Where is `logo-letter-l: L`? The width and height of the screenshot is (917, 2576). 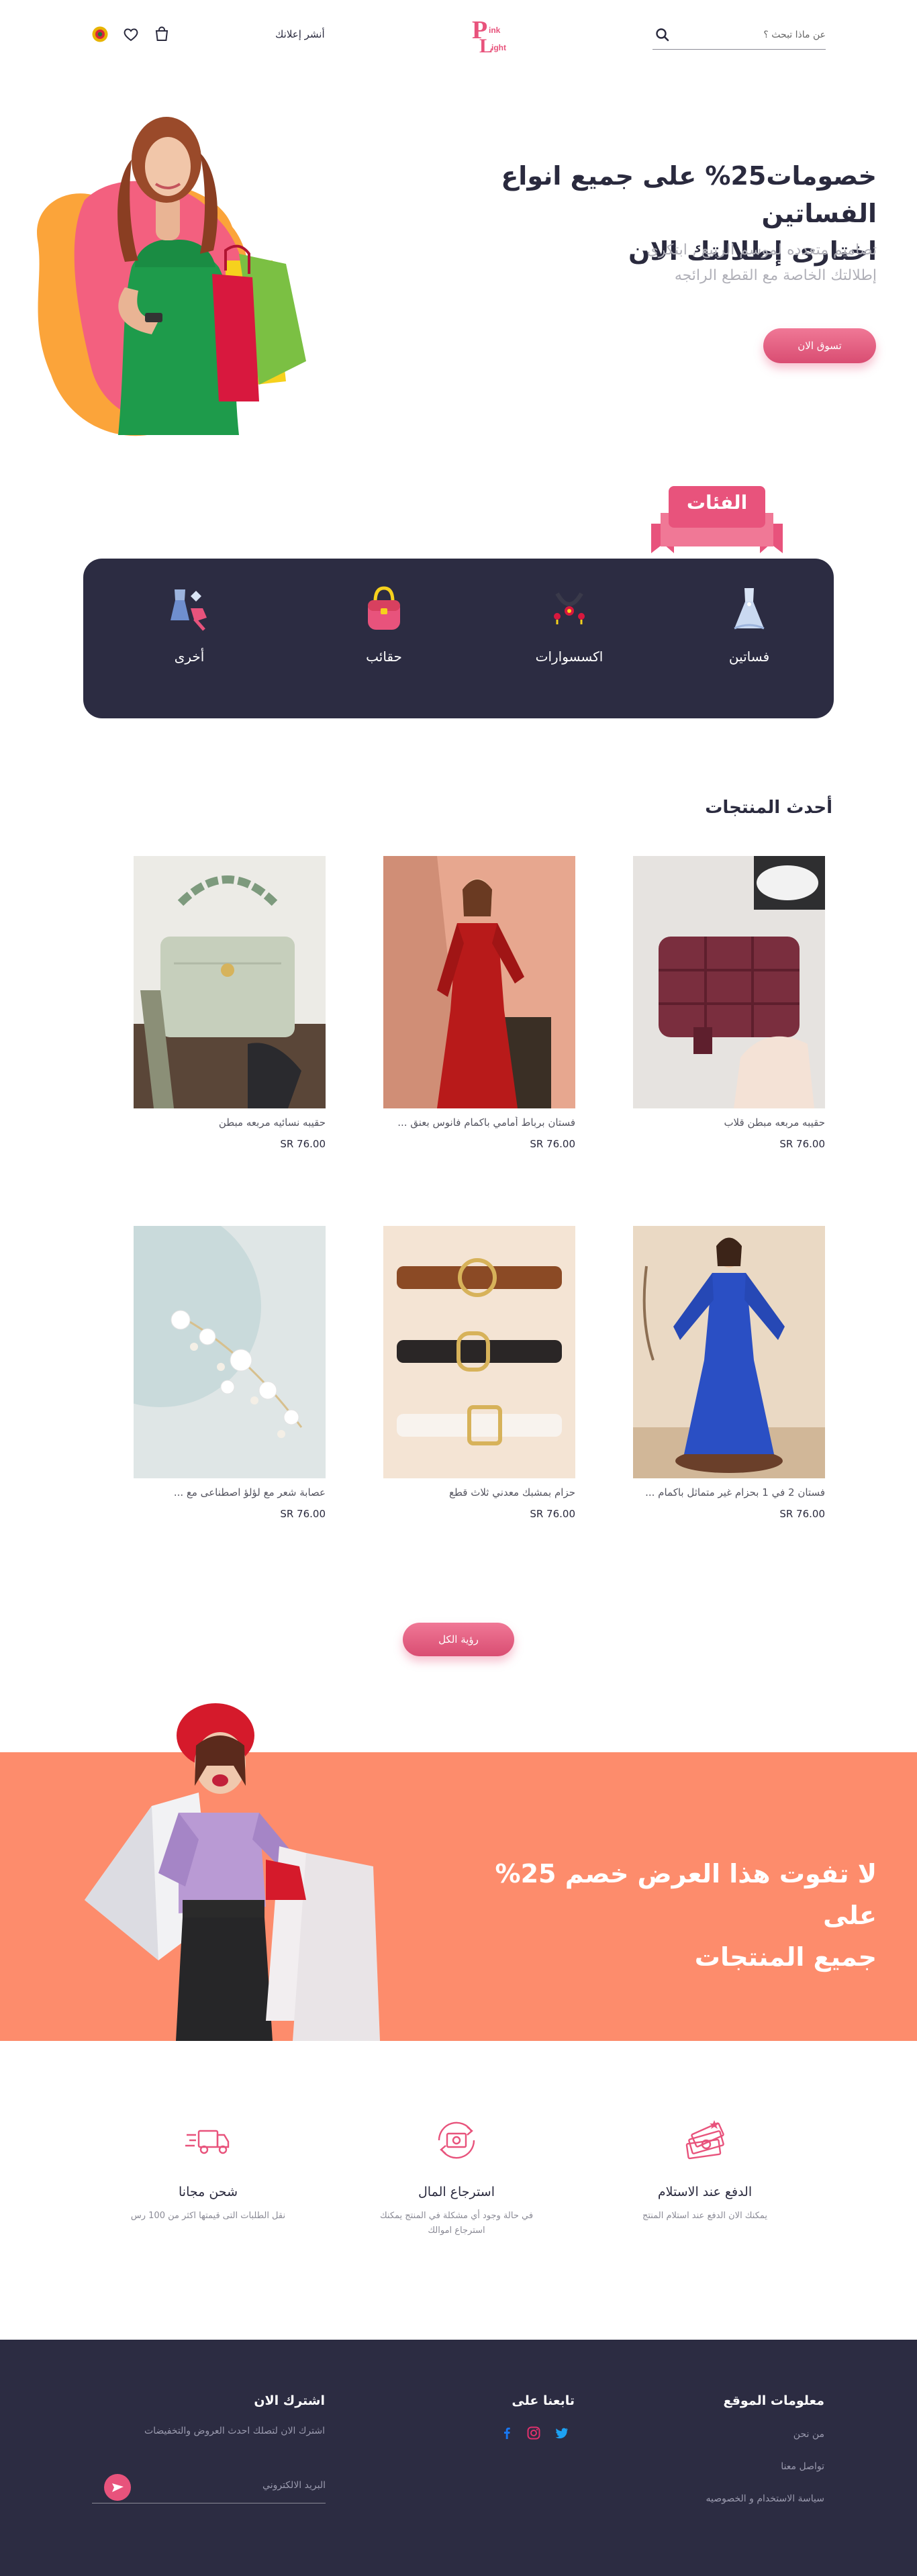 logo-letter-l: L is located at coordinates (486, 46).